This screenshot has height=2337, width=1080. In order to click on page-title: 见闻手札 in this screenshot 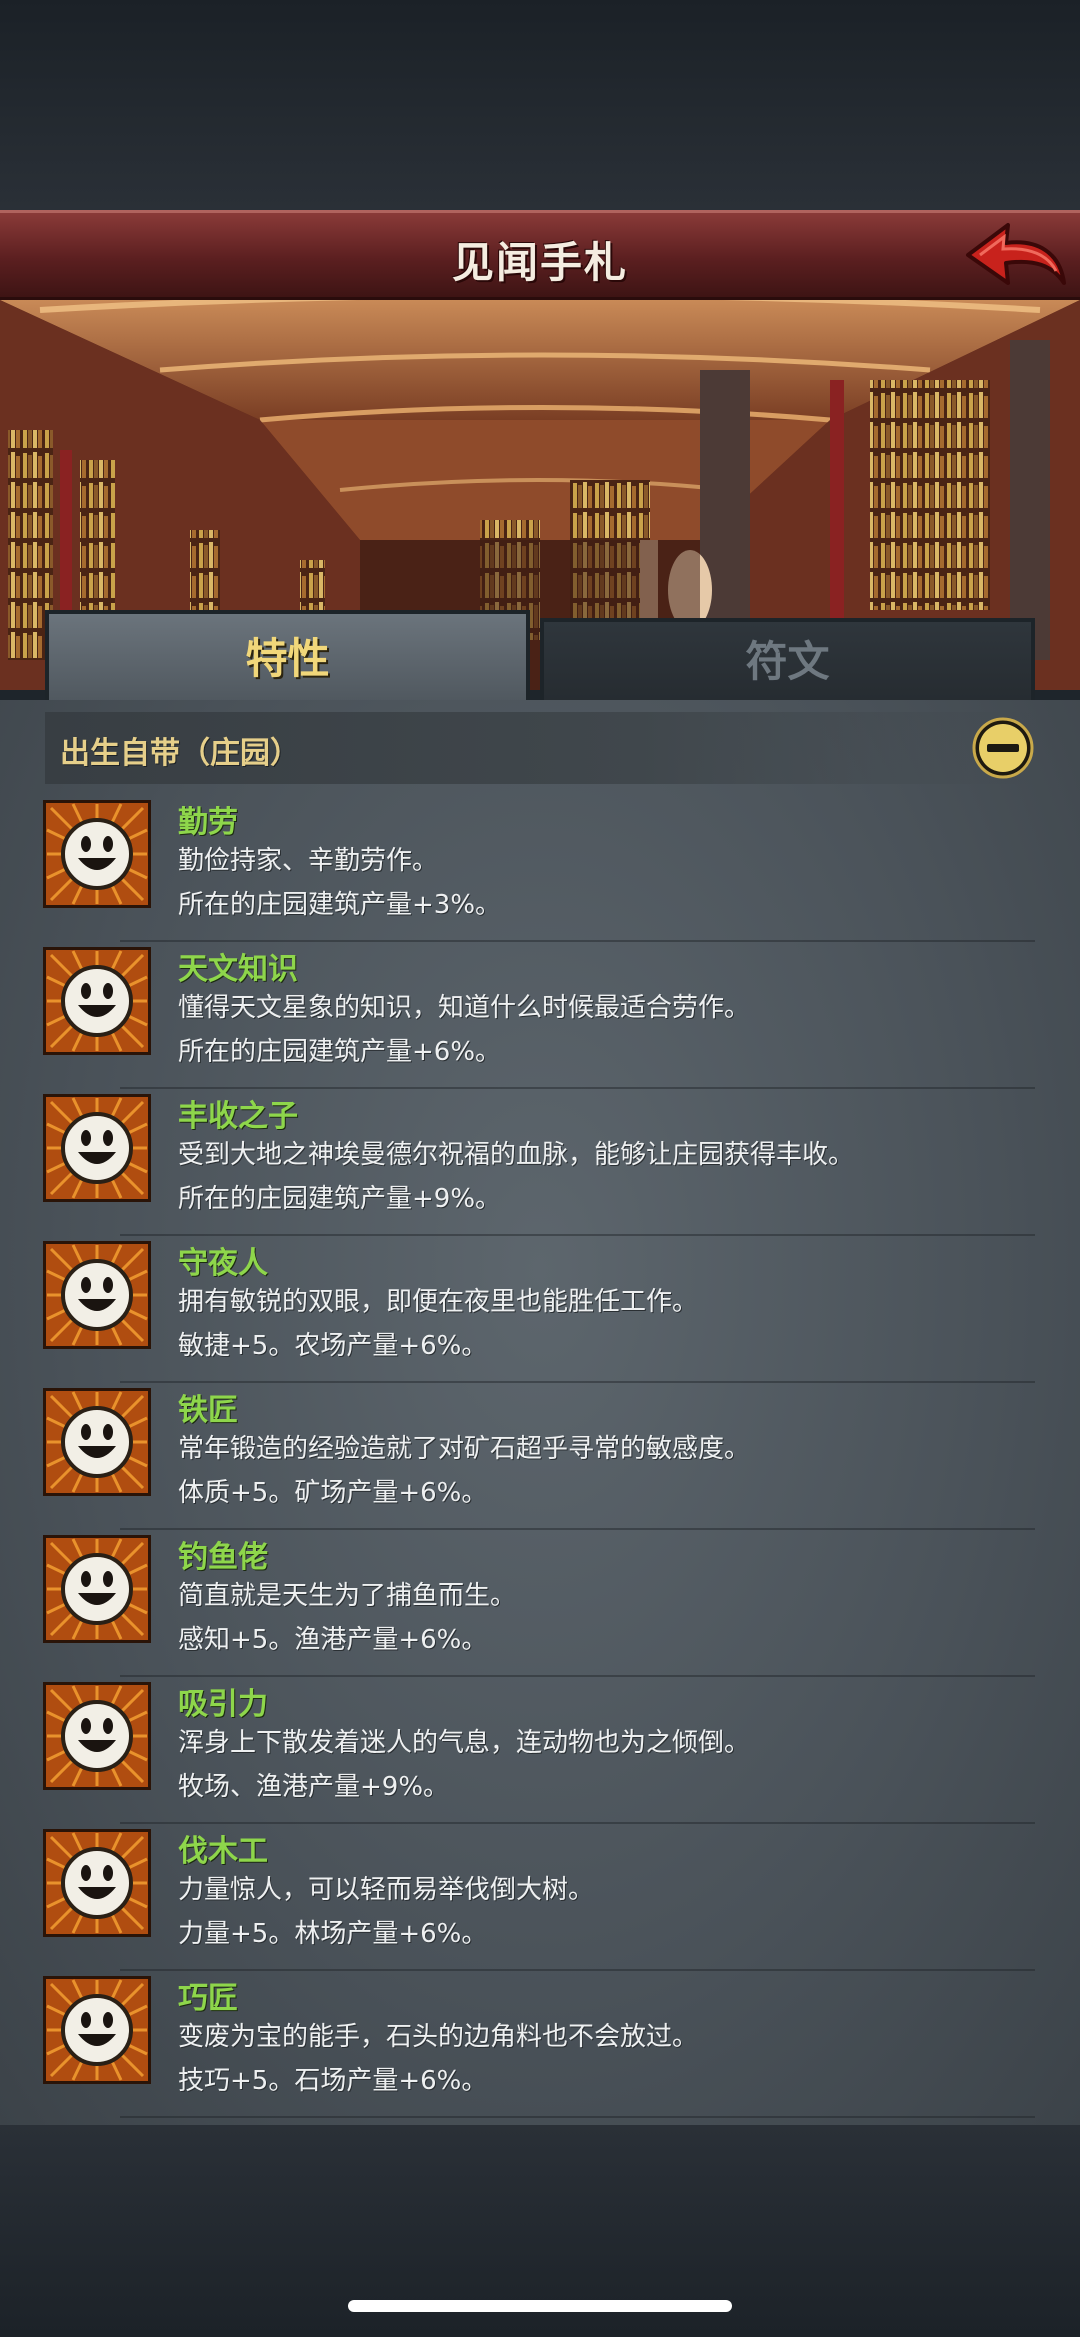, I will do `click(539, 262)`.